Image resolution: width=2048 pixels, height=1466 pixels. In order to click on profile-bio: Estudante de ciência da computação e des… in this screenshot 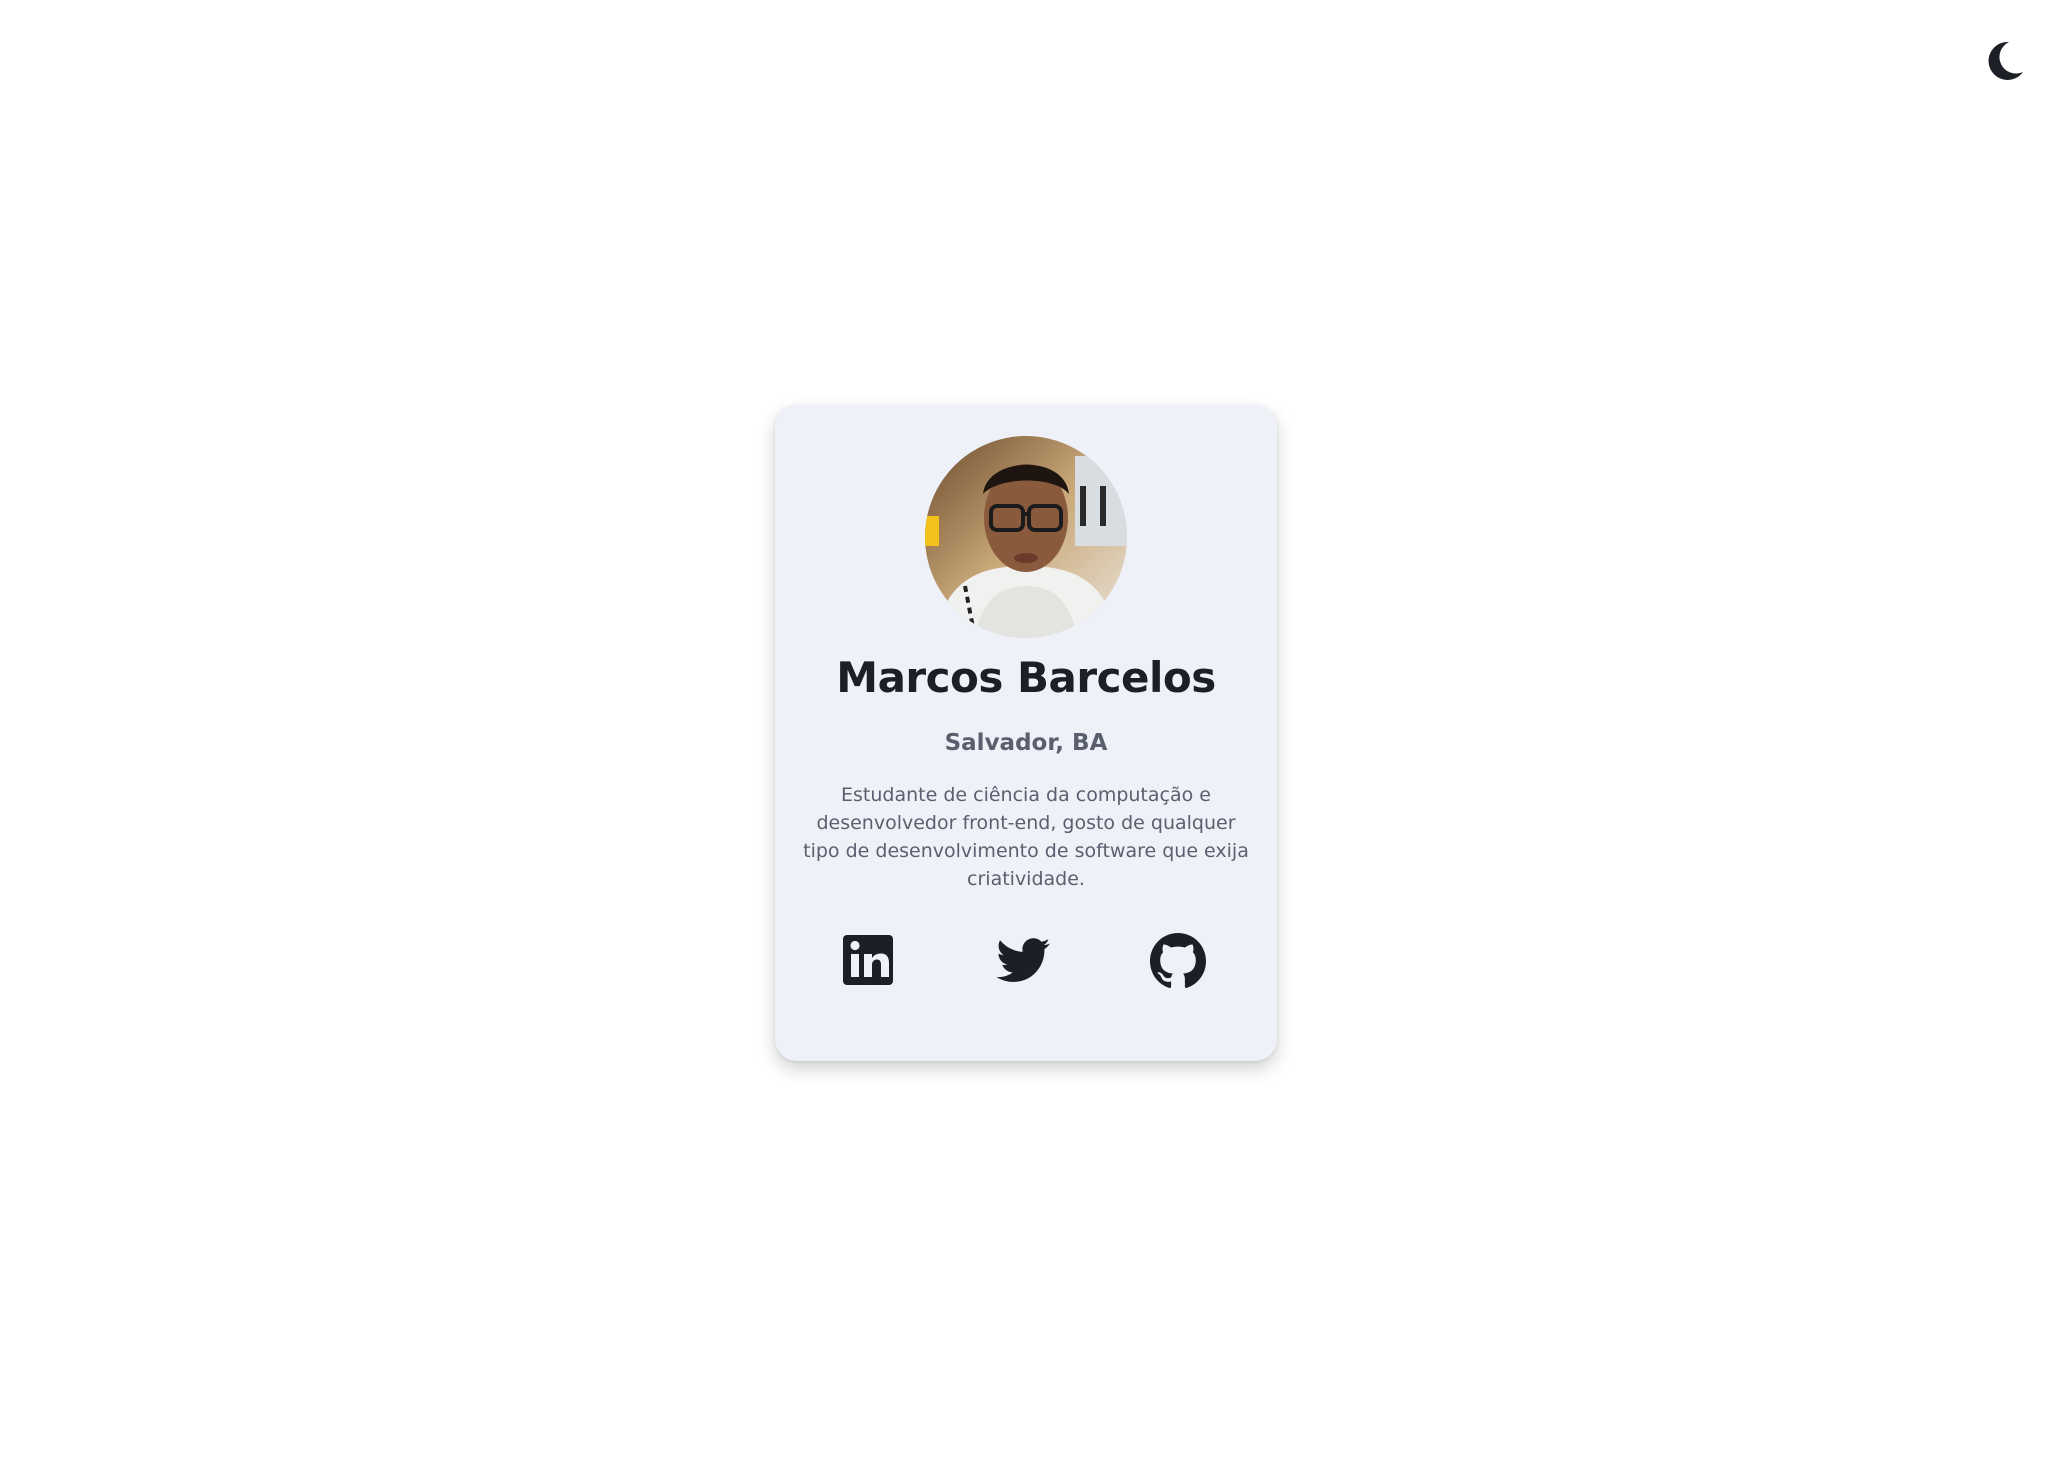, I will do `click(1026, 837)`.